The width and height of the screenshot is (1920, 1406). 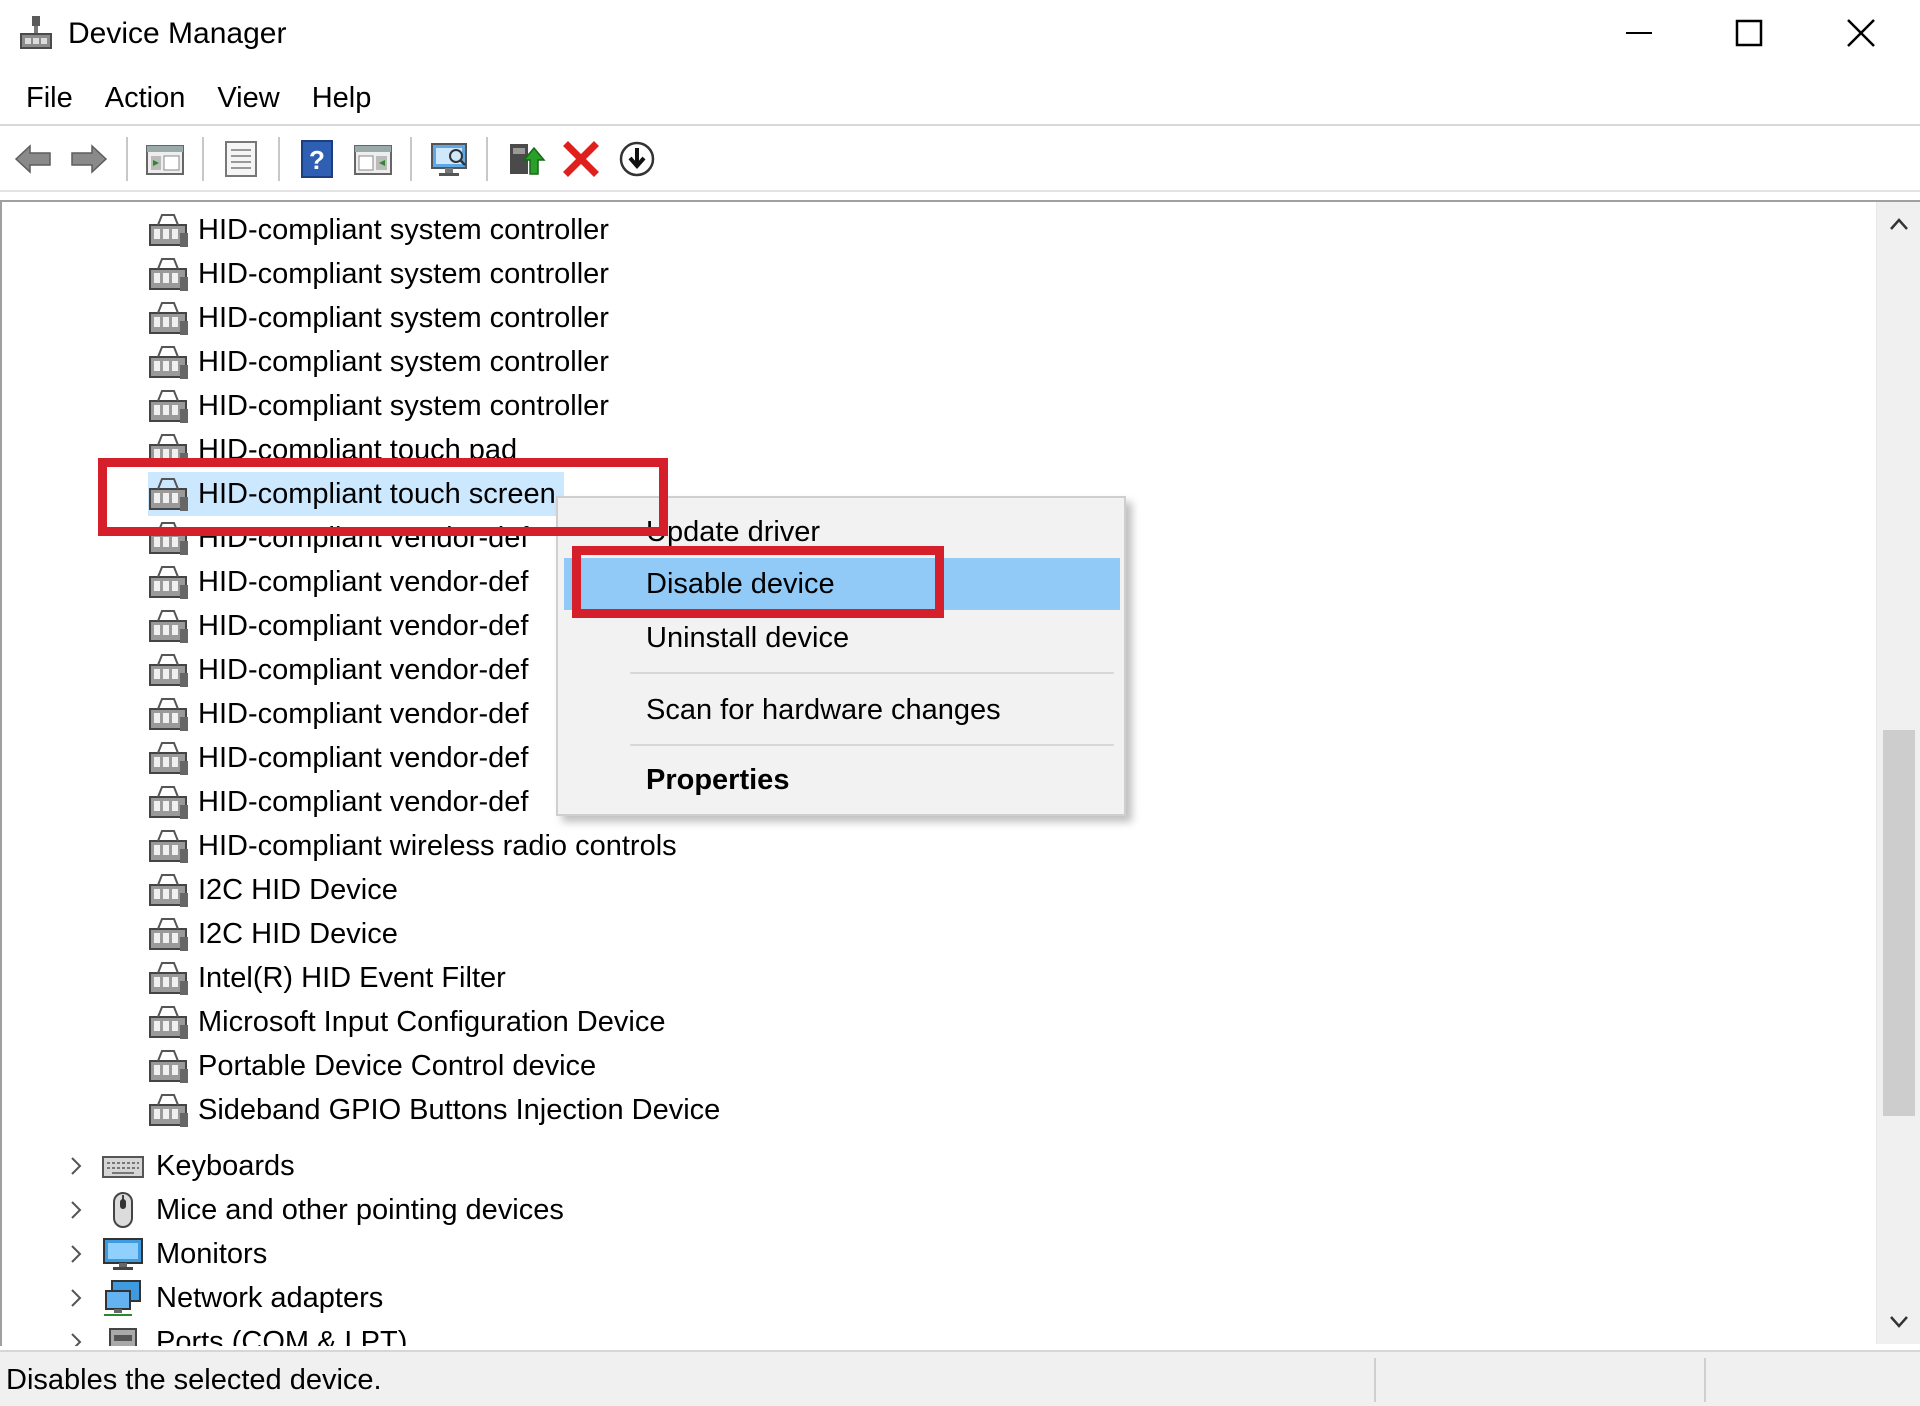 I want to click on enable-device-button, so click(x=637, y=159).